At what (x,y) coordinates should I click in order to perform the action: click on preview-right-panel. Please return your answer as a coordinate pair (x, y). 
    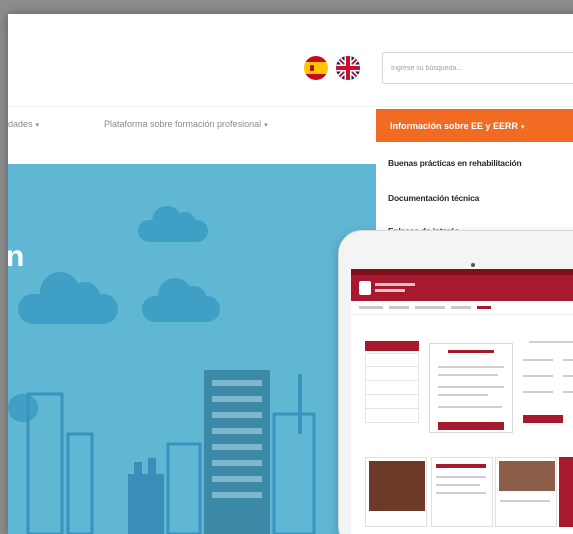
    Looking at the image, I should click on (546, 384).